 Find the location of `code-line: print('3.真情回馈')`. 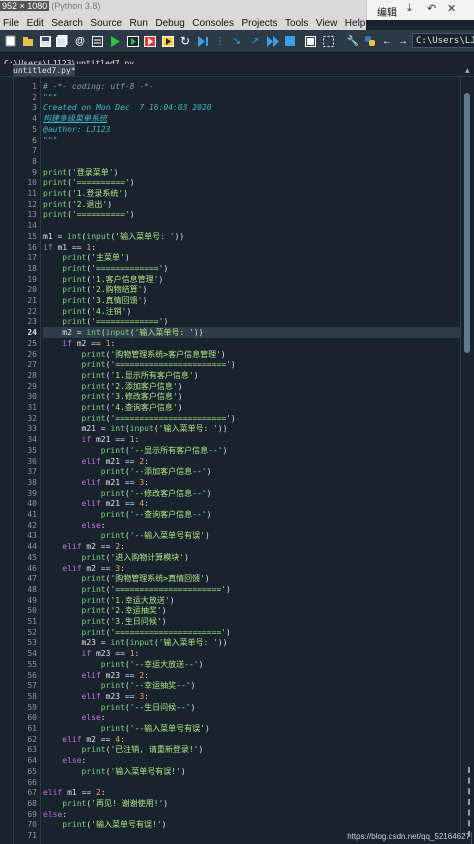

code-line: print('3.真情回馈') is located at coordinates (95, 300).